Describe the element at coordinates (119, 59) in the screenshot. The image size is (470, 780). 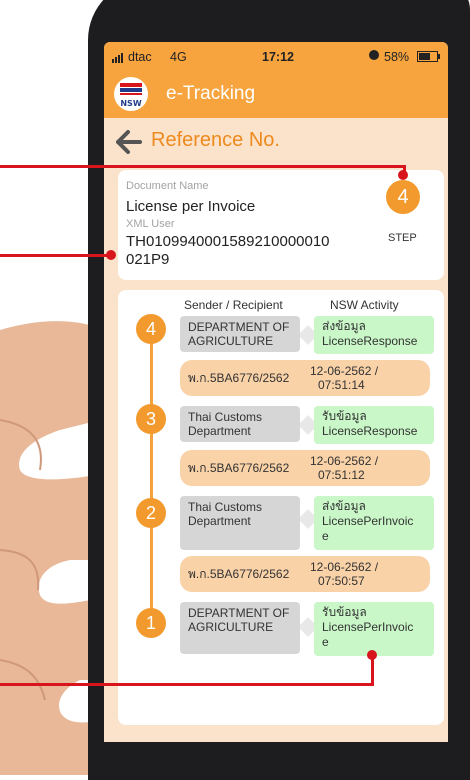
I see `signal-icon` at that location.